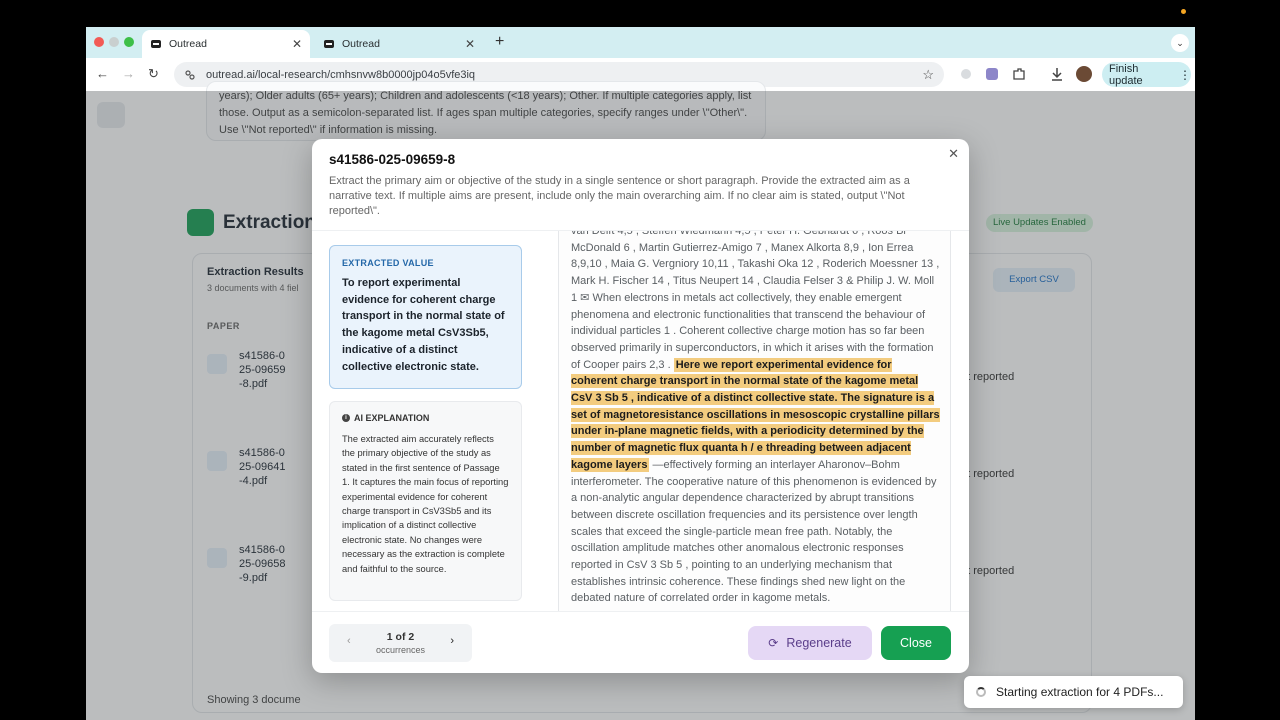 The image size is (1280, 720). I want to click on tab-strip: Outread ✕ Outread ✕ + ⌄, so click(640, 42).